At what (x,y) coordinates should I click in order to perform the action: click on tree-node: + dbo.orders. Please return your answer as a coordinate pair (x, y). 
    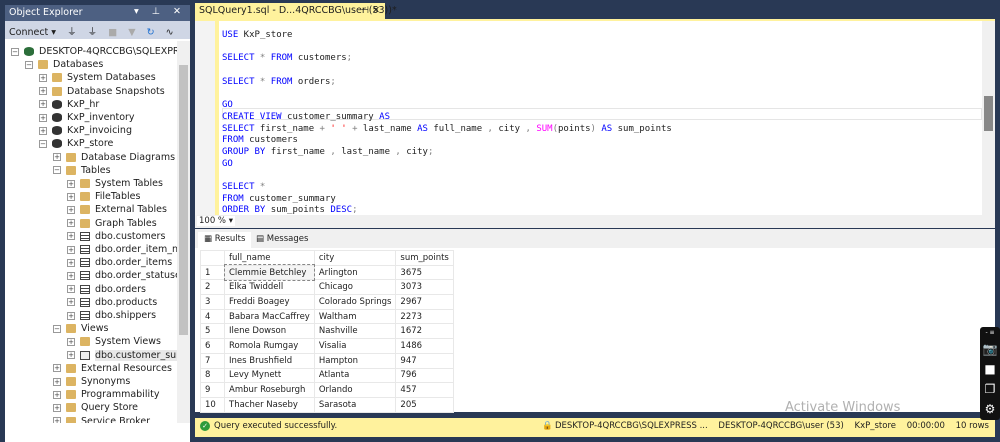
    Looking at the image, I should click on (106, 289).